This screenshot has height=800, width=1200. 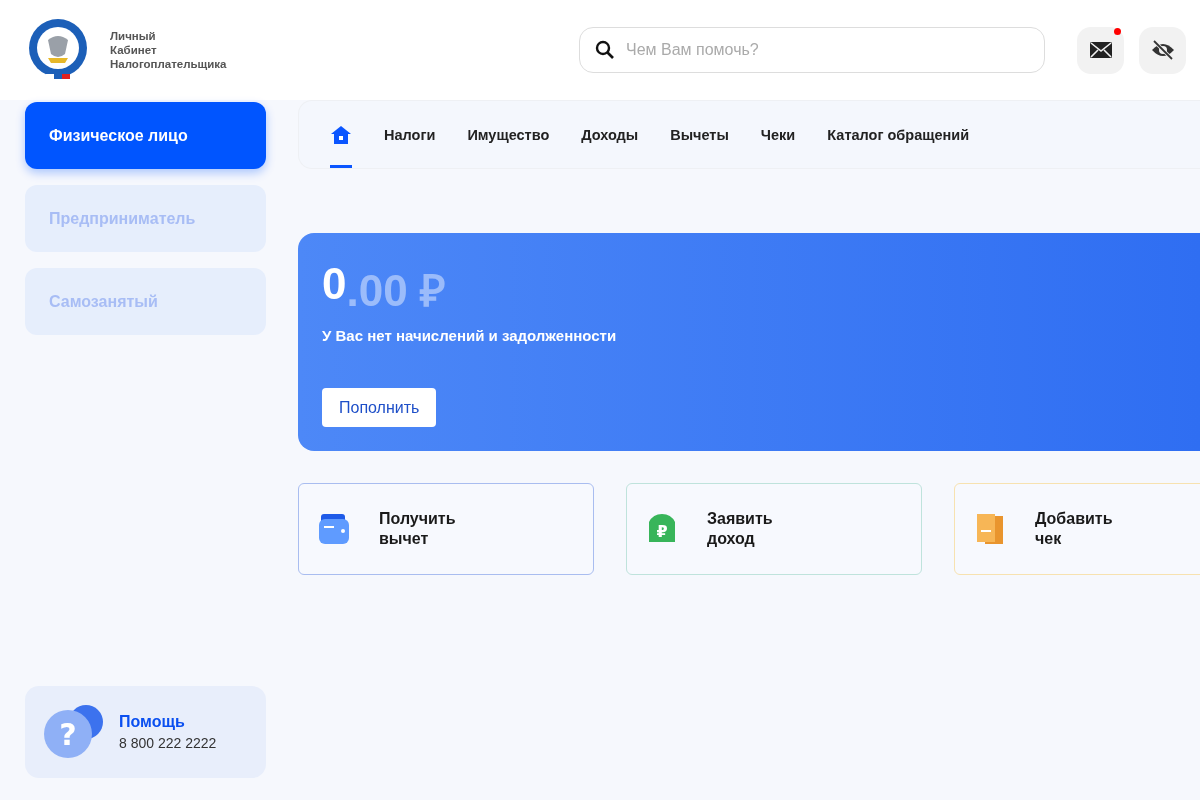 What do you see at coordinates (168, 64) in the screenshot?
I see `brand-title: Налогоплательщика` at bounding box center [168, 64].